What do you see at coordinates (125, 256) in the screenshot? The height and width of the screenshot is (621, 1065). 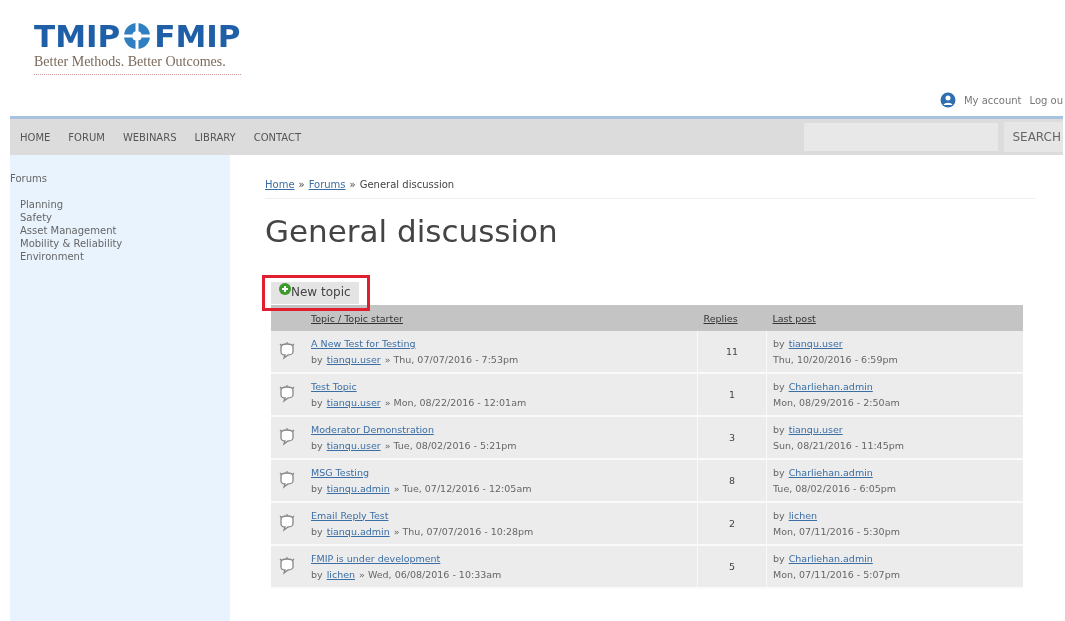 I see `sidebar-link: Environment` at bounding box center [125, 256].